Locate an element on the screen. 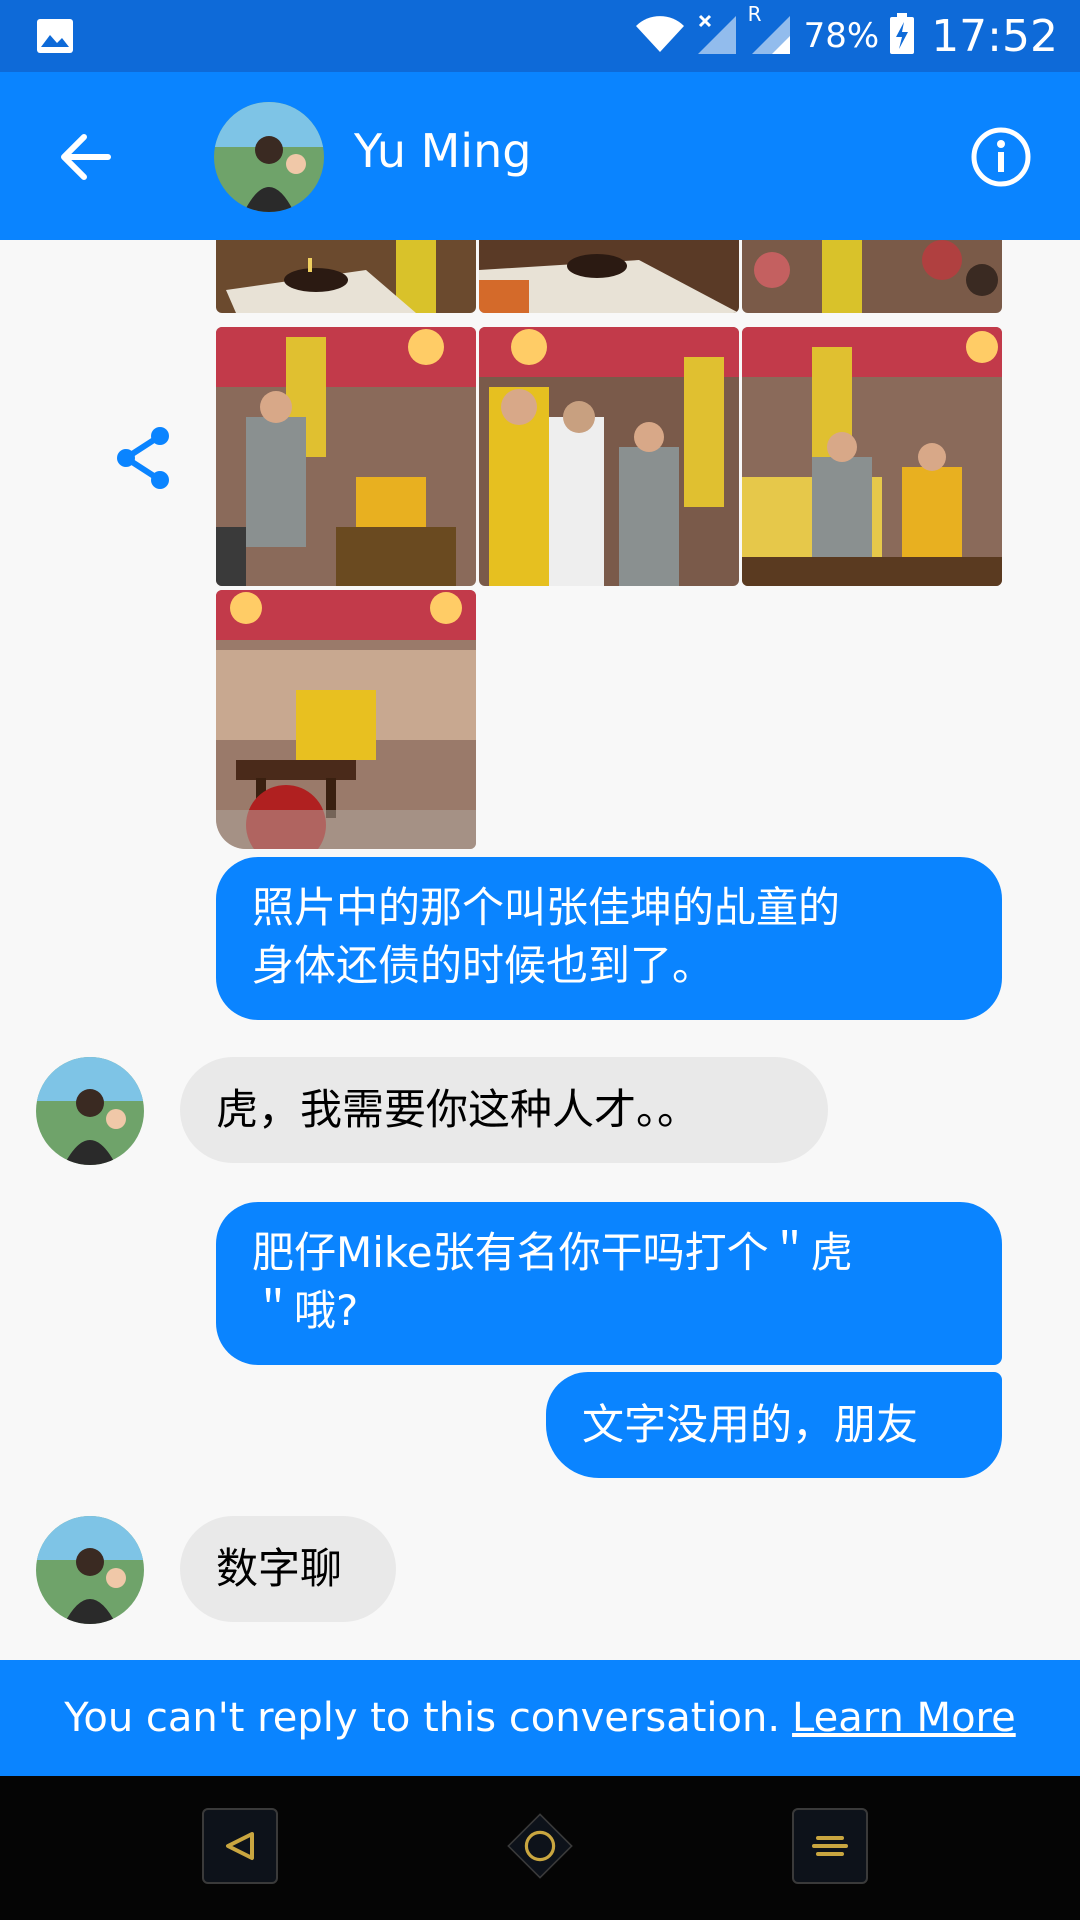 The height and width of the screenshot is (1920, 1080). status-bar: R 78% 17:52 is located at coordinates (540, 36).